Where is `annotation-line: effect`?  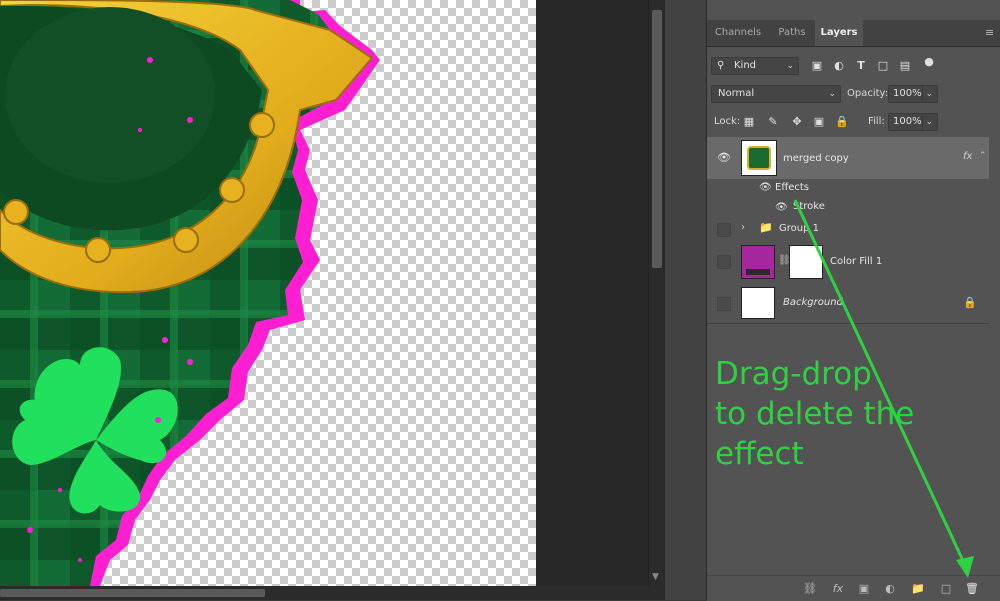
annotation-line: effect is located at coordinates (759, 454).